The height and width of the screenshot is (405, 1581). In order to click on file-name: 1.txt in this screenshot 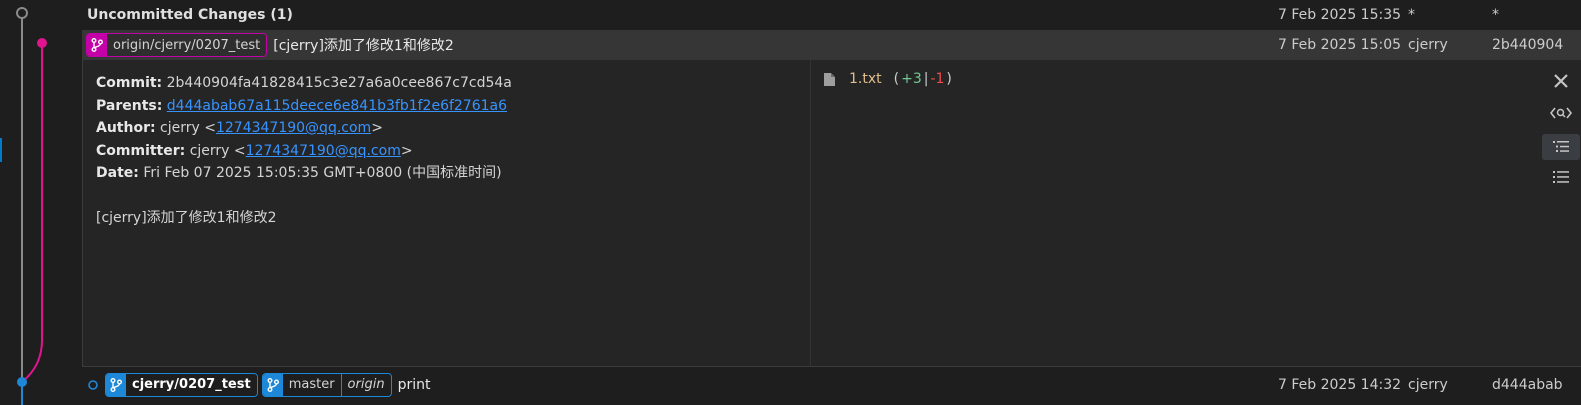, I will do `click(865, 79)`.